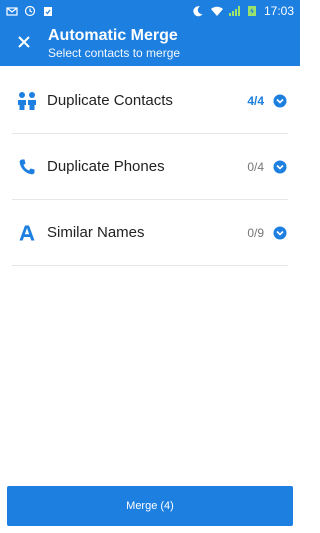 This screenshot has height=533, width=320. What do you see at coordinates (252, 11) in the screenshot?
I see `battery-charging-icon` at bounding box center [252, 11].